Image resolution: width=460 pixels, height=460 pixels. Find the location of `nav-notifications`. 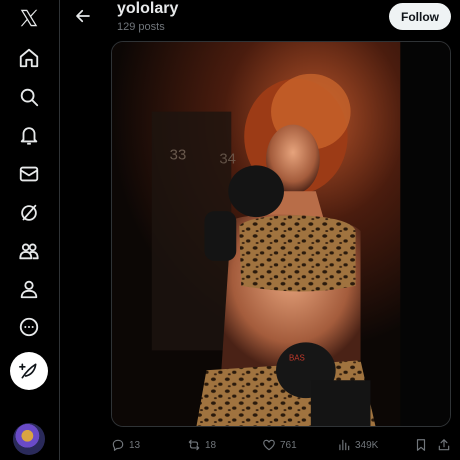

nav-notifications is located at coordinates (29, 135).